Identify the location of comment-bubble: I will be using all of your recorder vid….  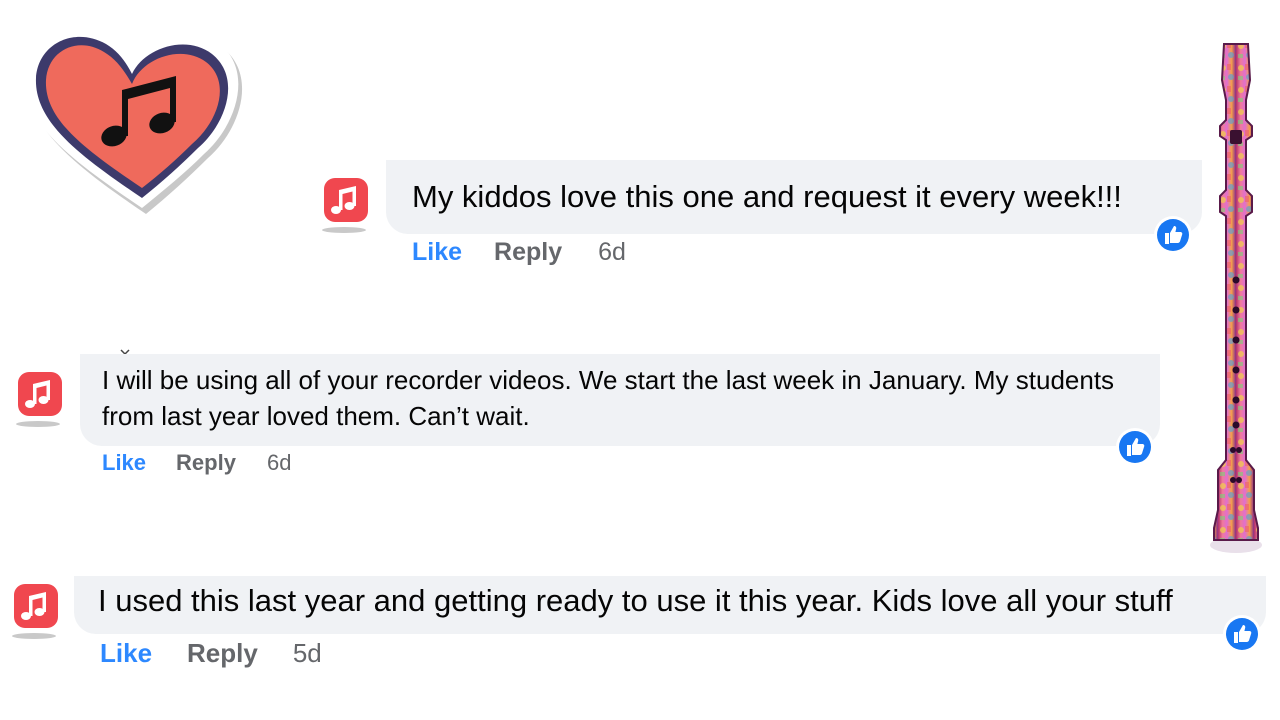
(620, 400).